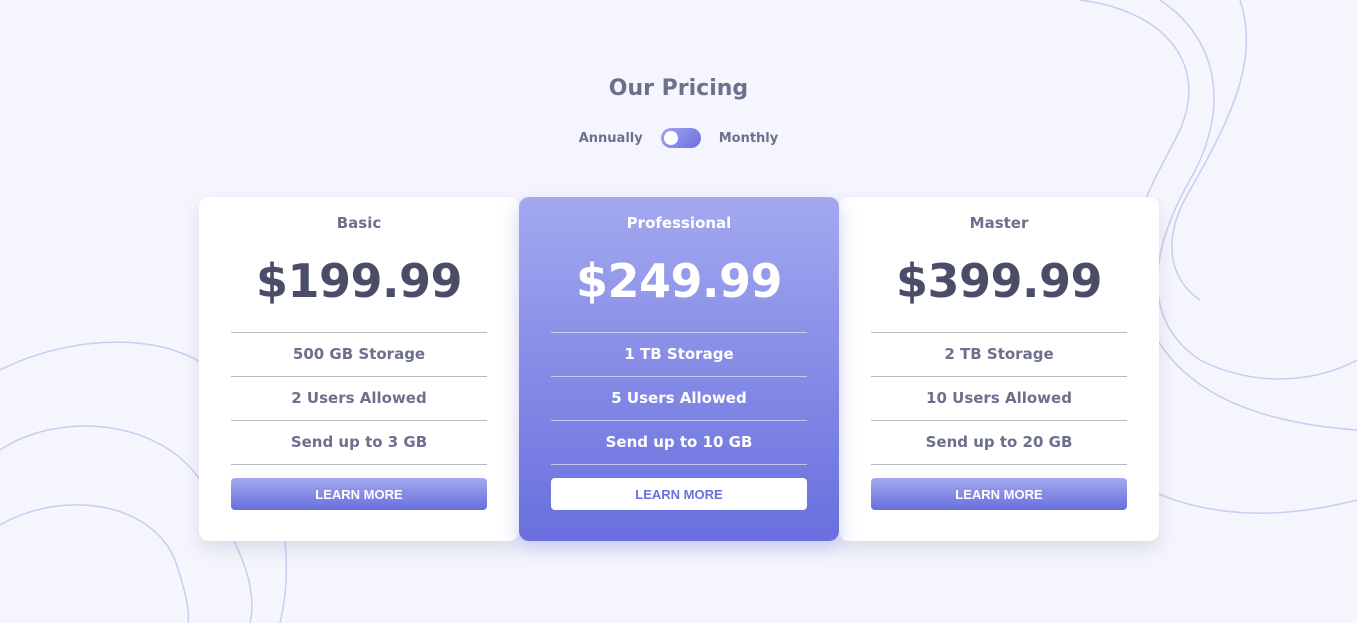 Image resolution: width=1357 pixels, height=623 pixels. What do you see at coordinates (679, 443) in the screenshot?
I see `feature-send-limit: Send up to 10 GB` at bounding box center [679, 443].